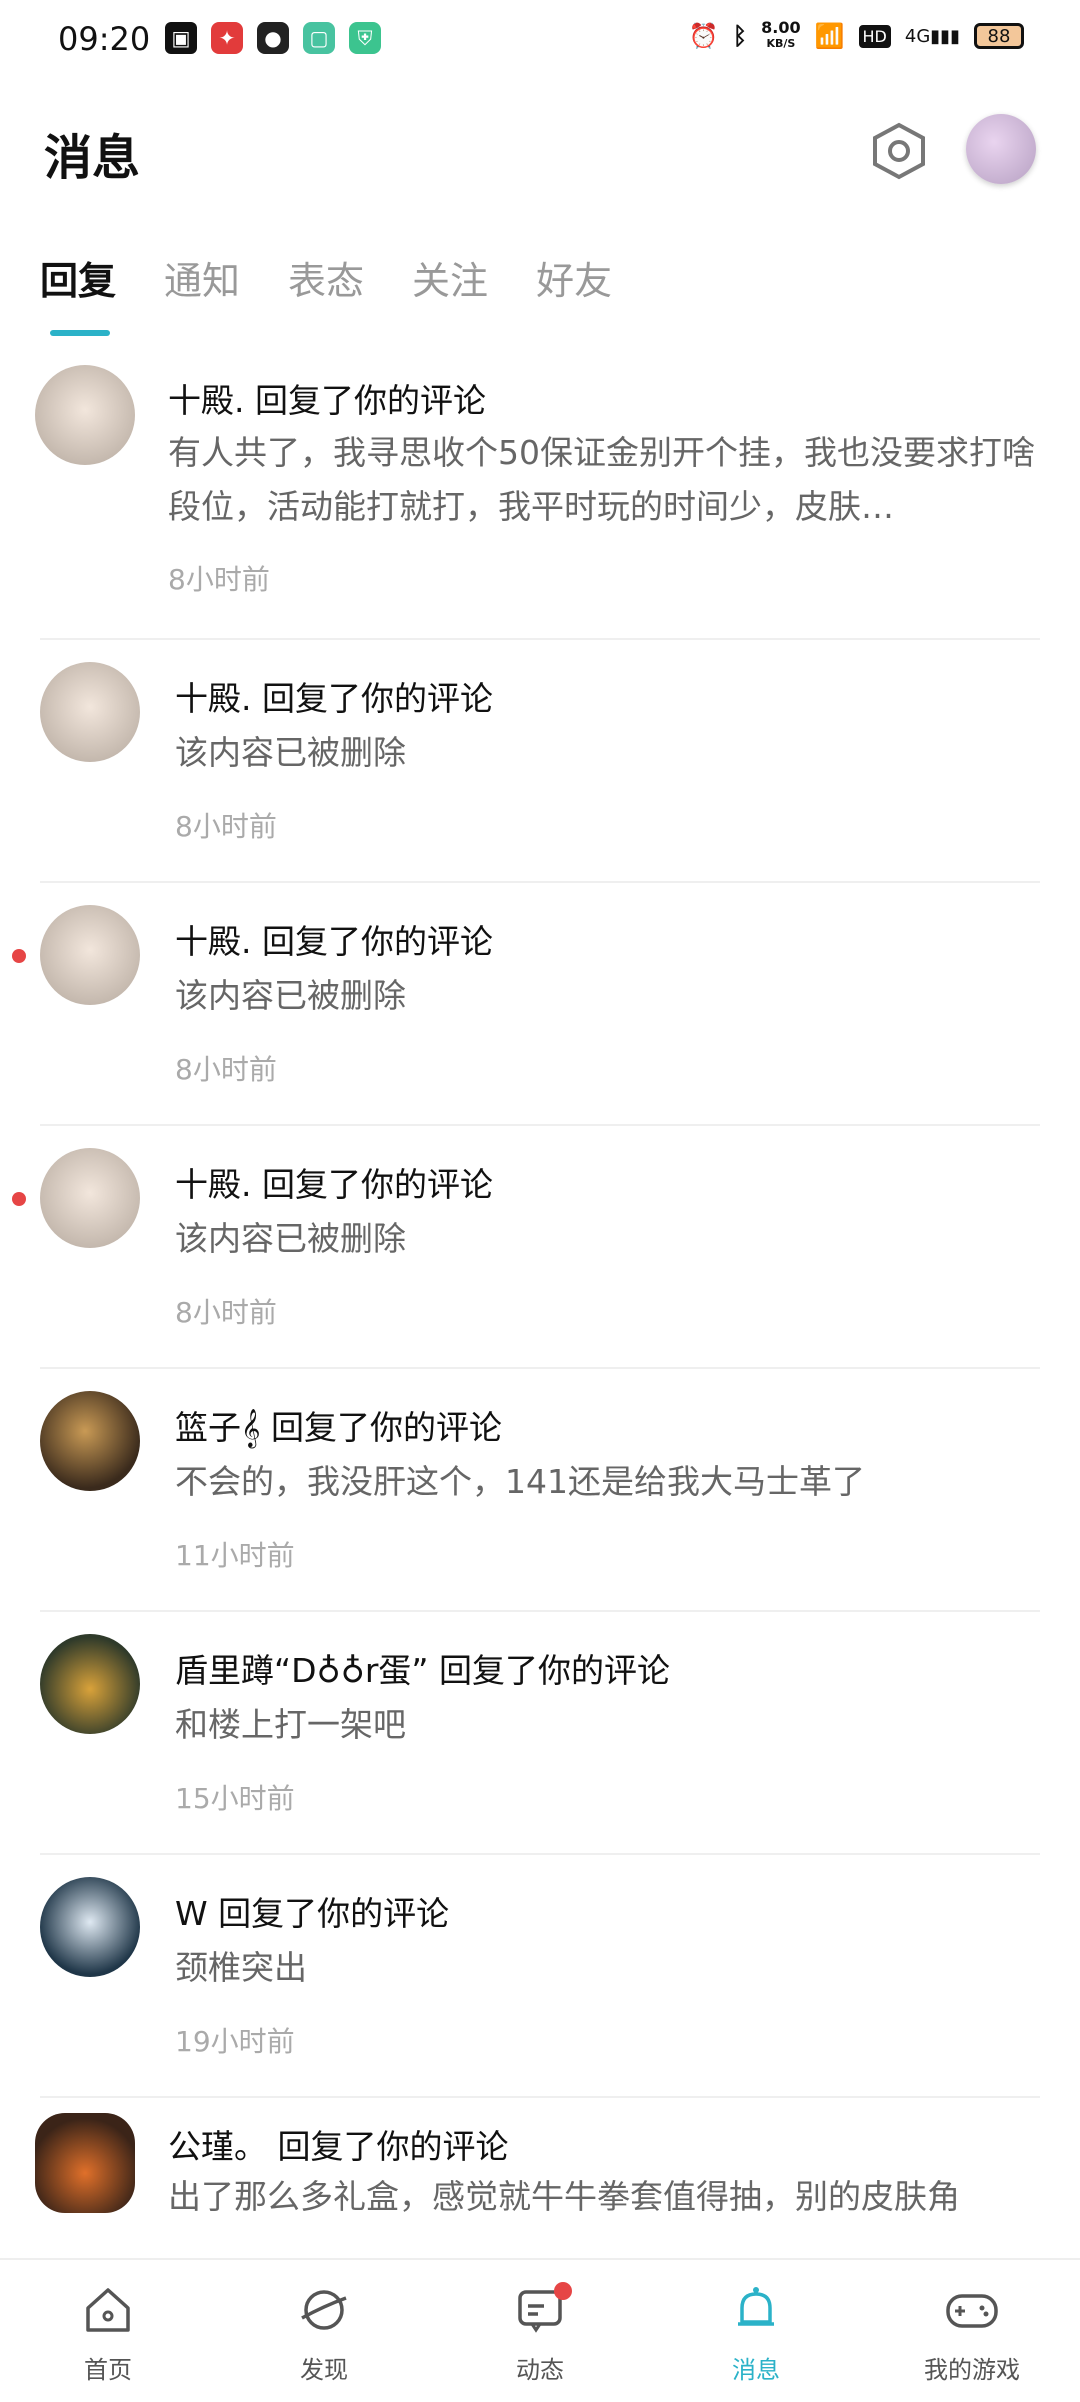  I want to click on red-app-icon: ✦, so click(227, 38).